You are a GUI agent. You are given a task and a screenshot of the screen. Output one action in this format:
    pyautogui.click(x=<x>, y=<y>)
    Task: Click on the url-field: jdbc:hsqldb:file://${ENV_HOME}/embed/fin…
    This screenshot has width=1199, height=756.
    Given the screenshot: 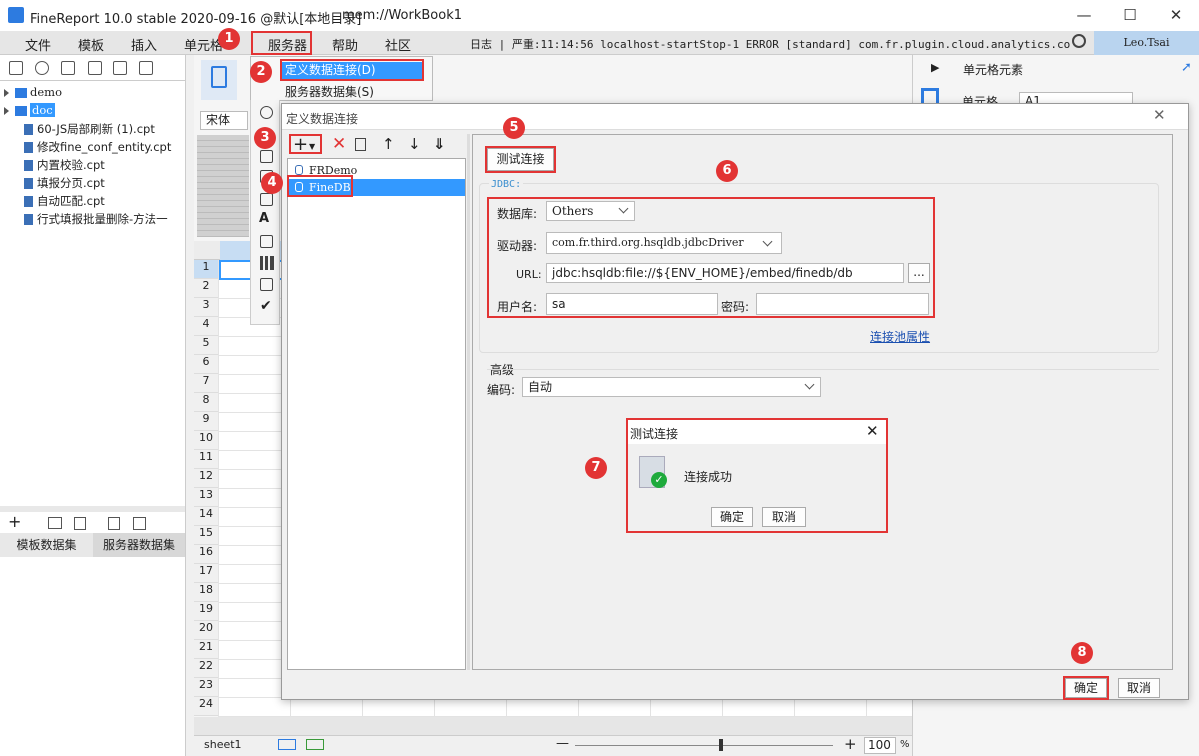 What is the action you would take?
    pyautogui.click(x=725, y=273)
    